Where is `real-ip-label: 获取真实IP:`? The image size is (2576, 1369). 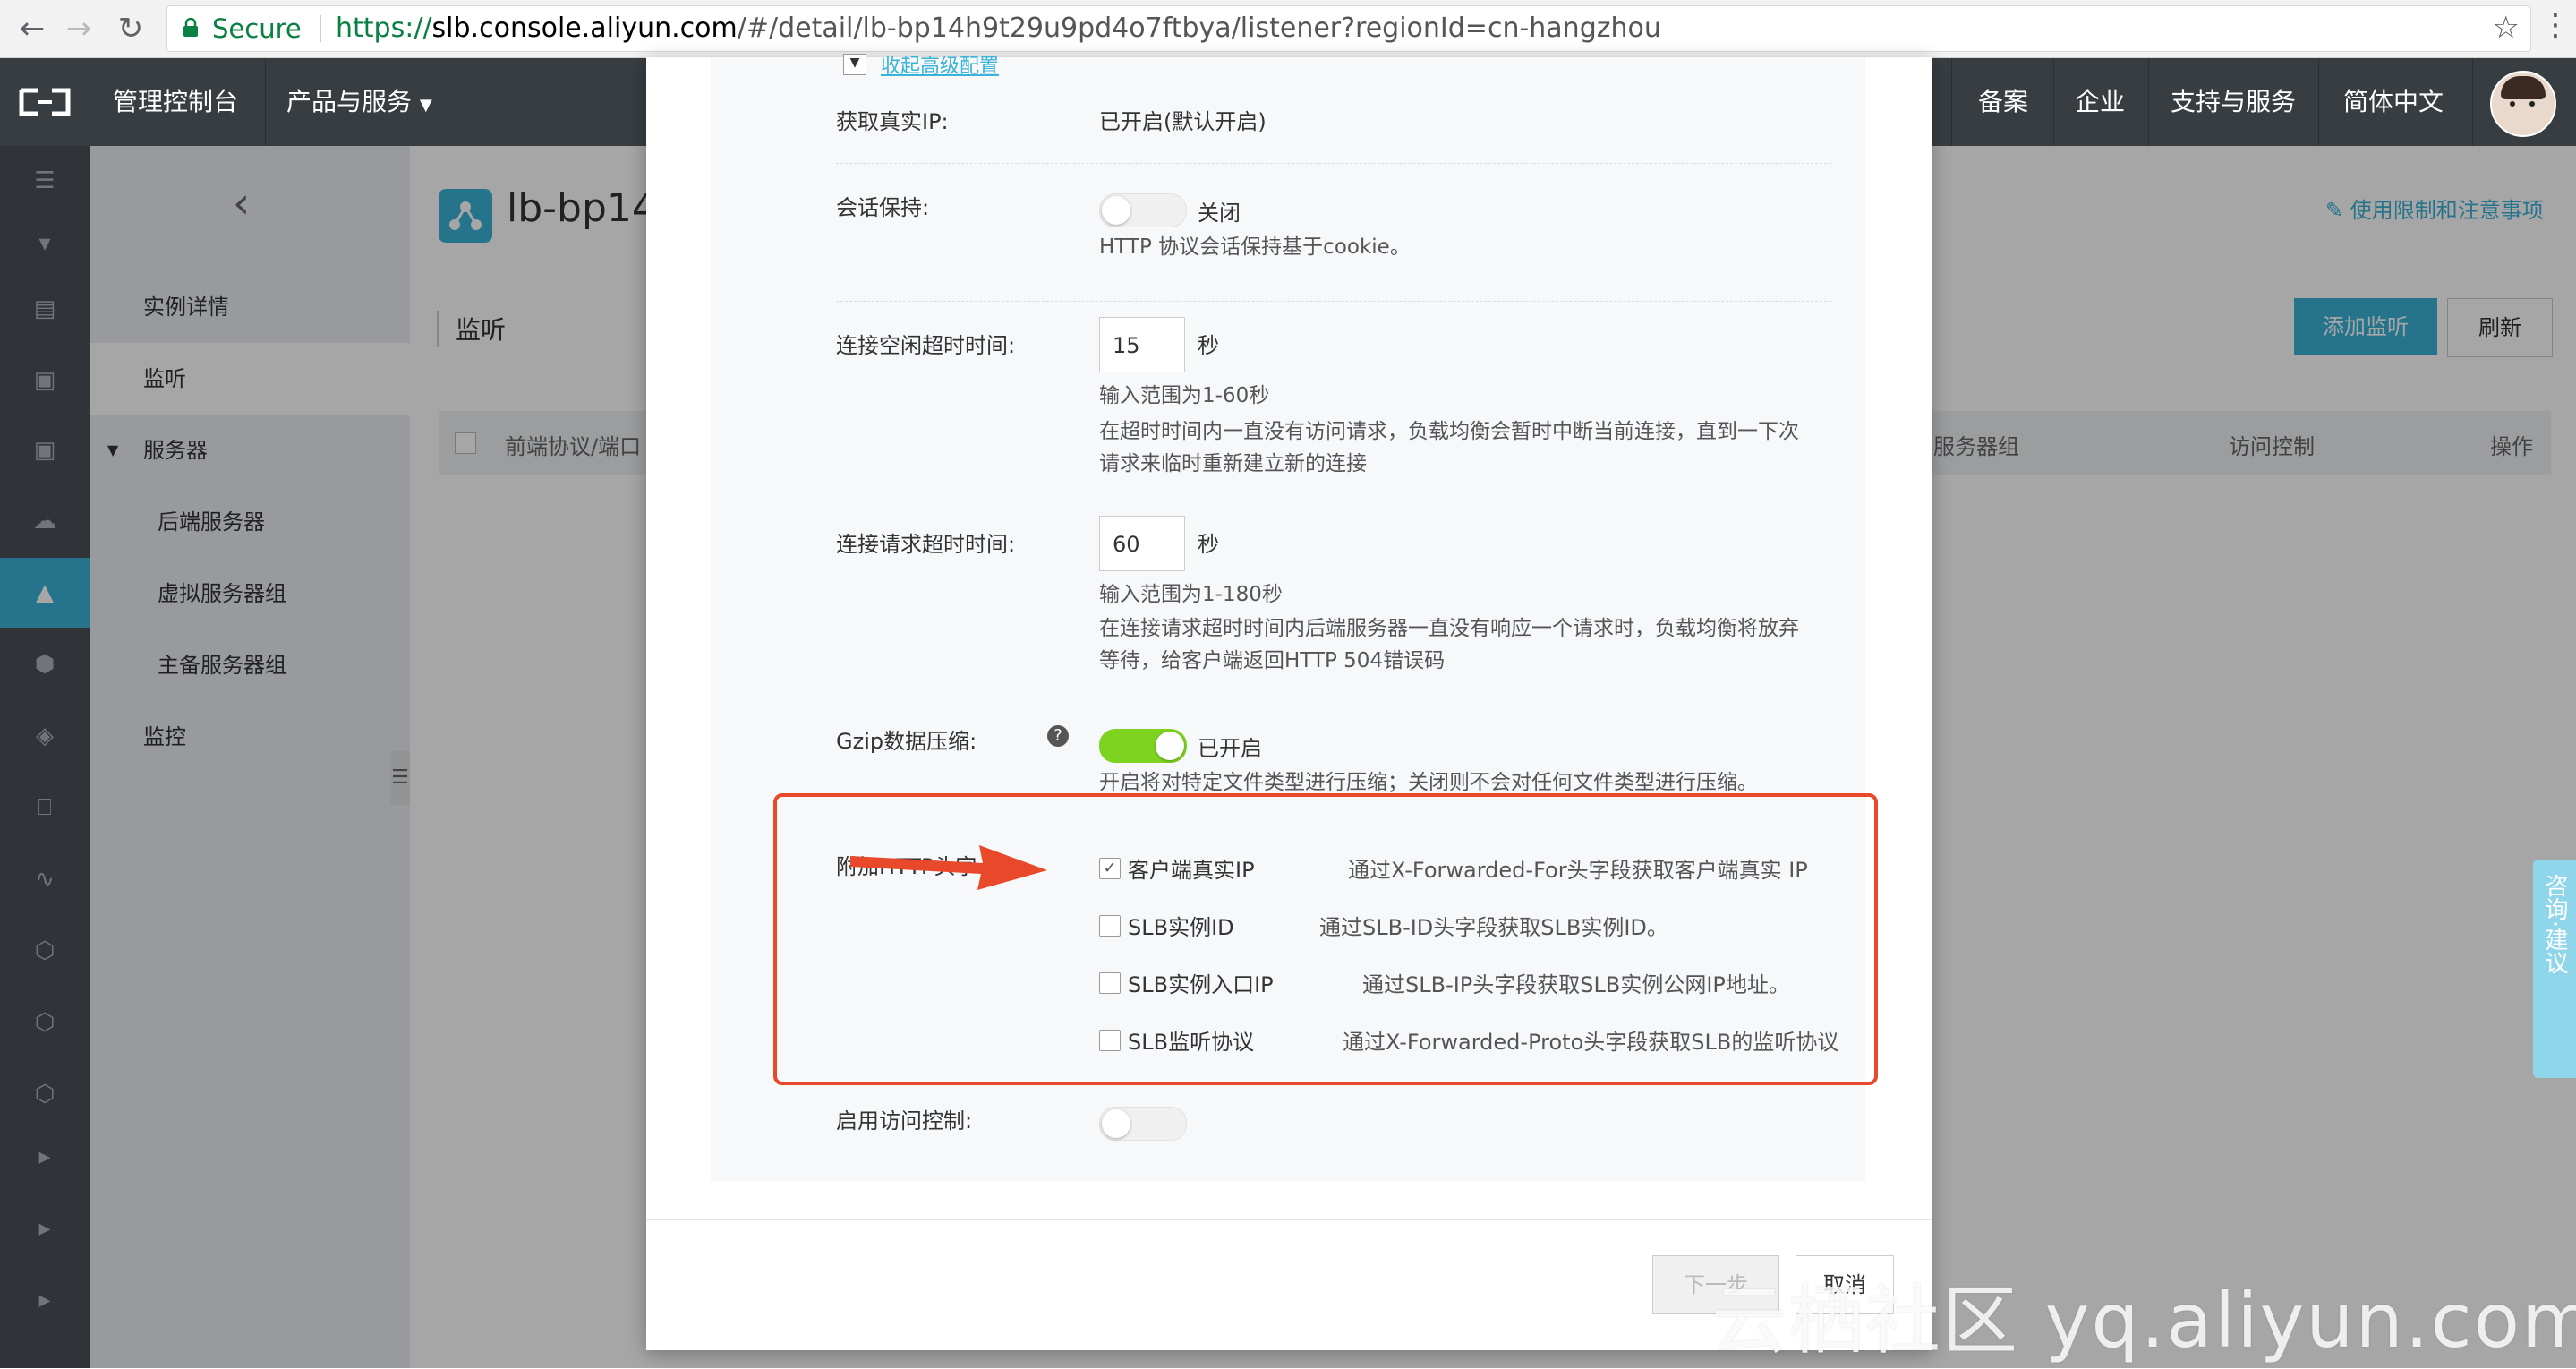
real-ip-label: 获取真实IP: is located at coordinates (892, 121).